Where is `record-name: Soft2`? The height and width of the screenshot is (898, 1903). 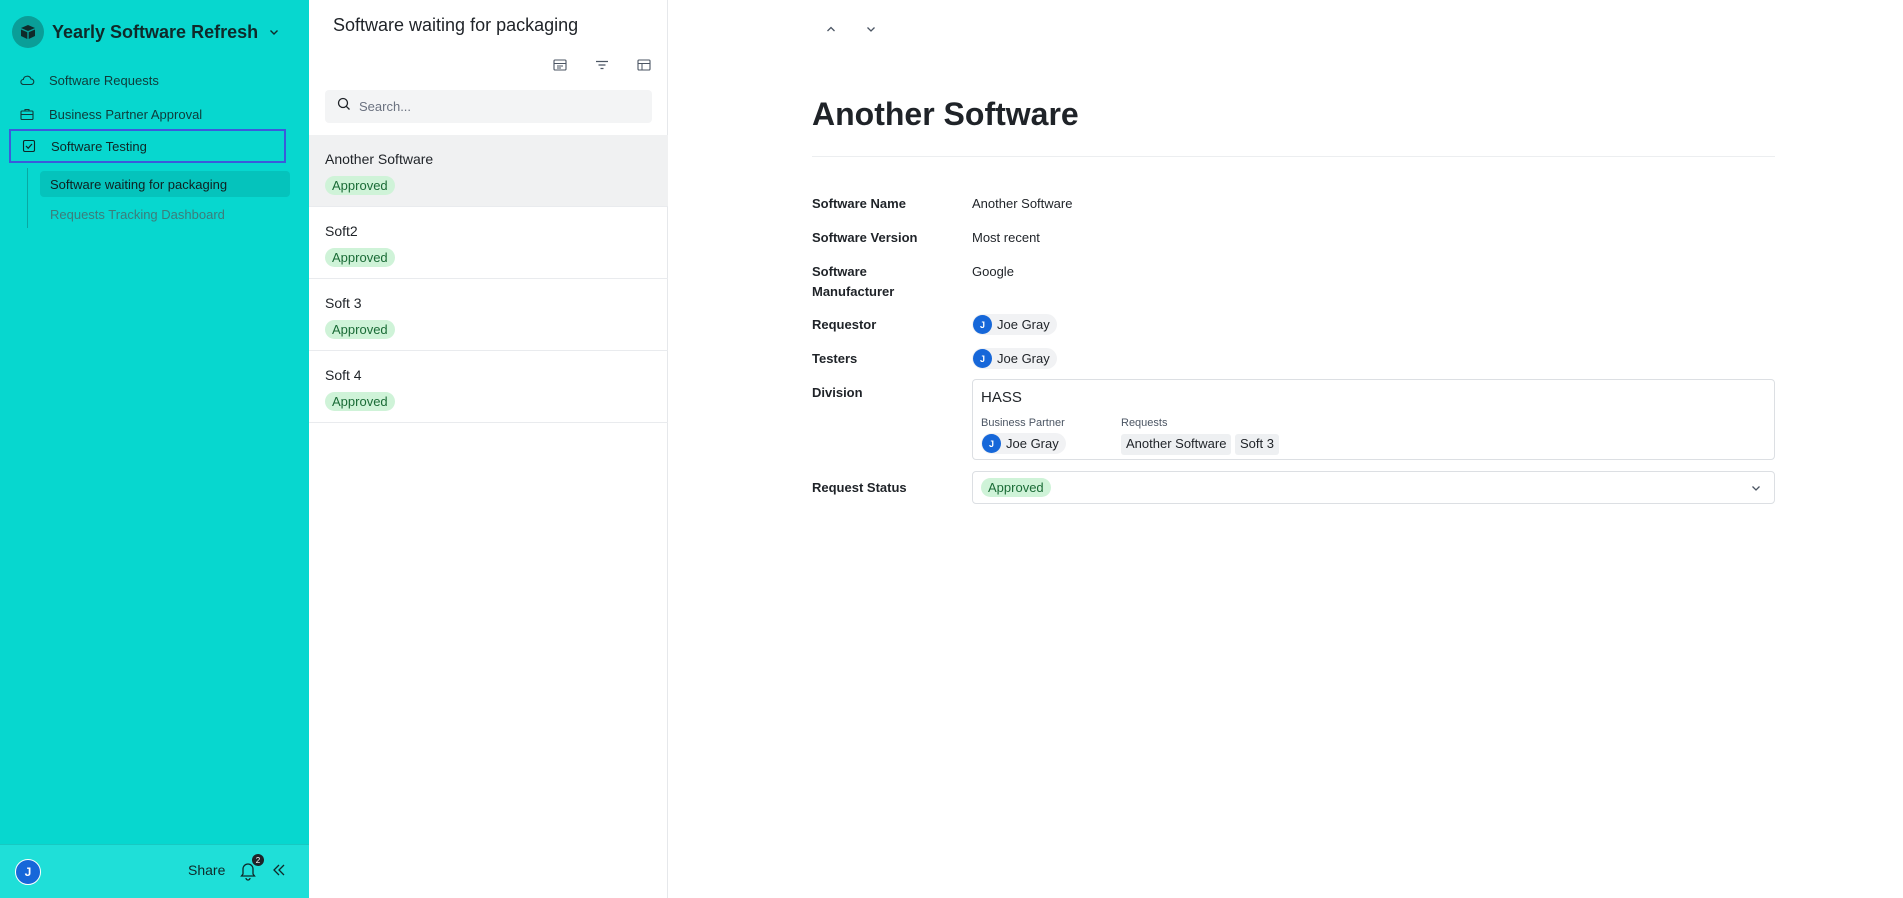 record-name: Soft2 is located at coordinates (341, 231).